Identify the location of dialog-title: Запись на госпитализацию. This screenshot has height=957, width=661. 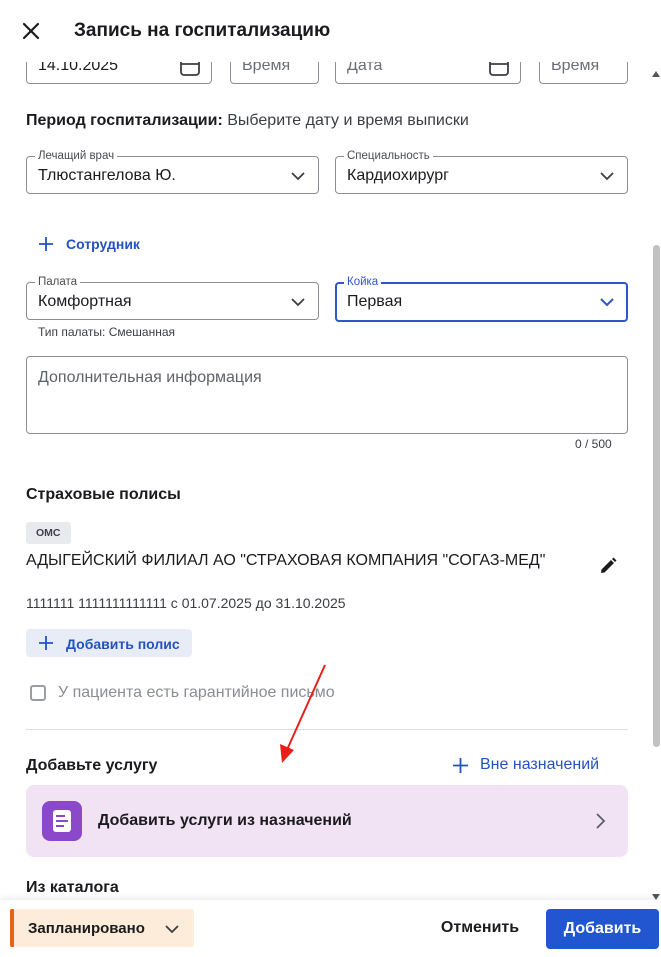
(202, 30).